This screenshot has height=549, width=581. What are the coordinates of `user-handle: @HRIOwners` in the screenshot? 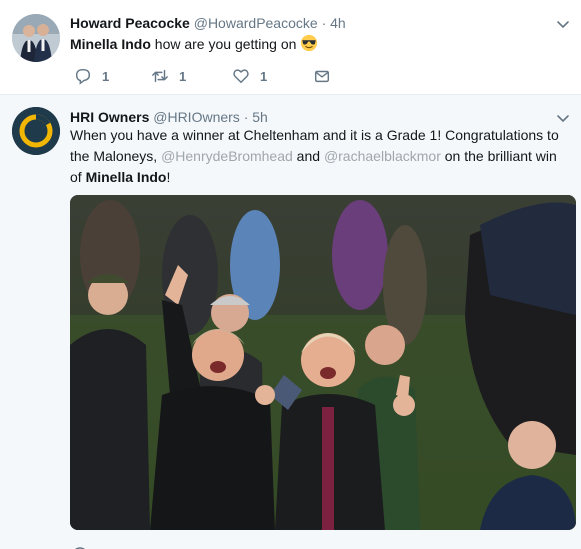 It's located at (196, 117).